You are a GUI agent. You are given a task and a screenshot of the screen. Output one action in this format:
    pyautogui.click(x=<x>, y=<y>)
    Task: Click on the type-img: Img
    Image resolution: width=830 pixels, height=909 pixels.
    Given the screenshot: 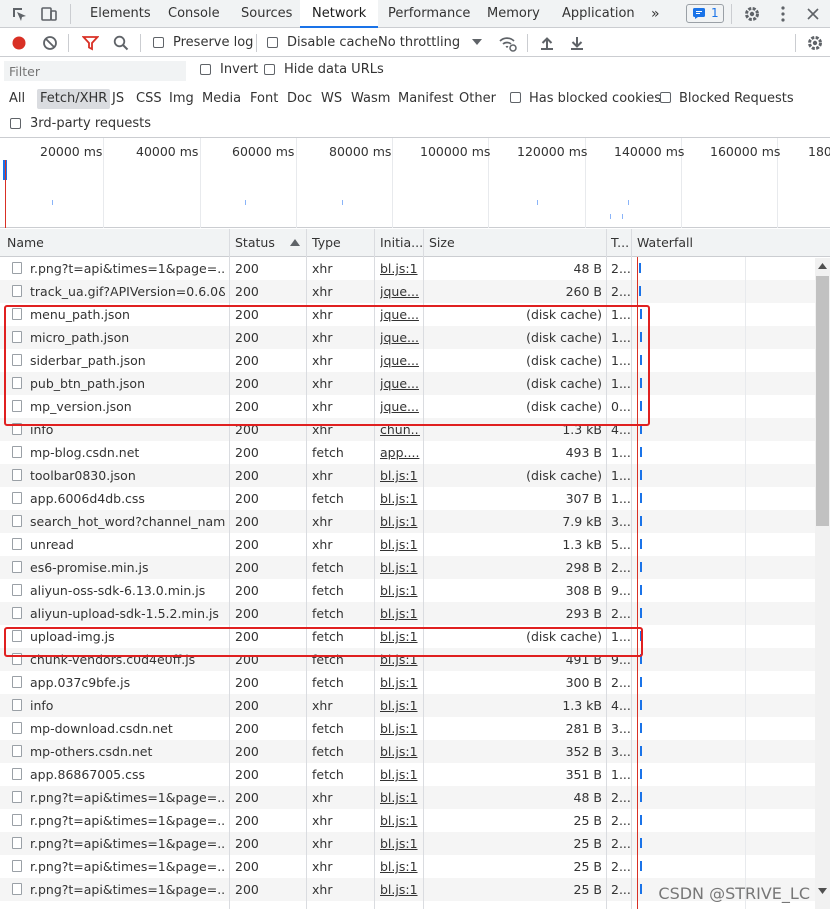 What is the action you would take?
    pyautogui.click(x=181, y=99)
    